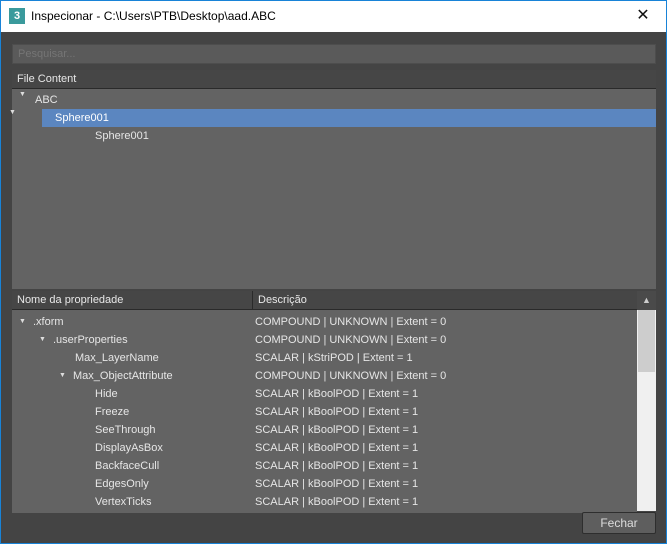 The width and height of the screenshot is (667, 544). I want to click on tree-item-label: ABC, so click(46, 100).